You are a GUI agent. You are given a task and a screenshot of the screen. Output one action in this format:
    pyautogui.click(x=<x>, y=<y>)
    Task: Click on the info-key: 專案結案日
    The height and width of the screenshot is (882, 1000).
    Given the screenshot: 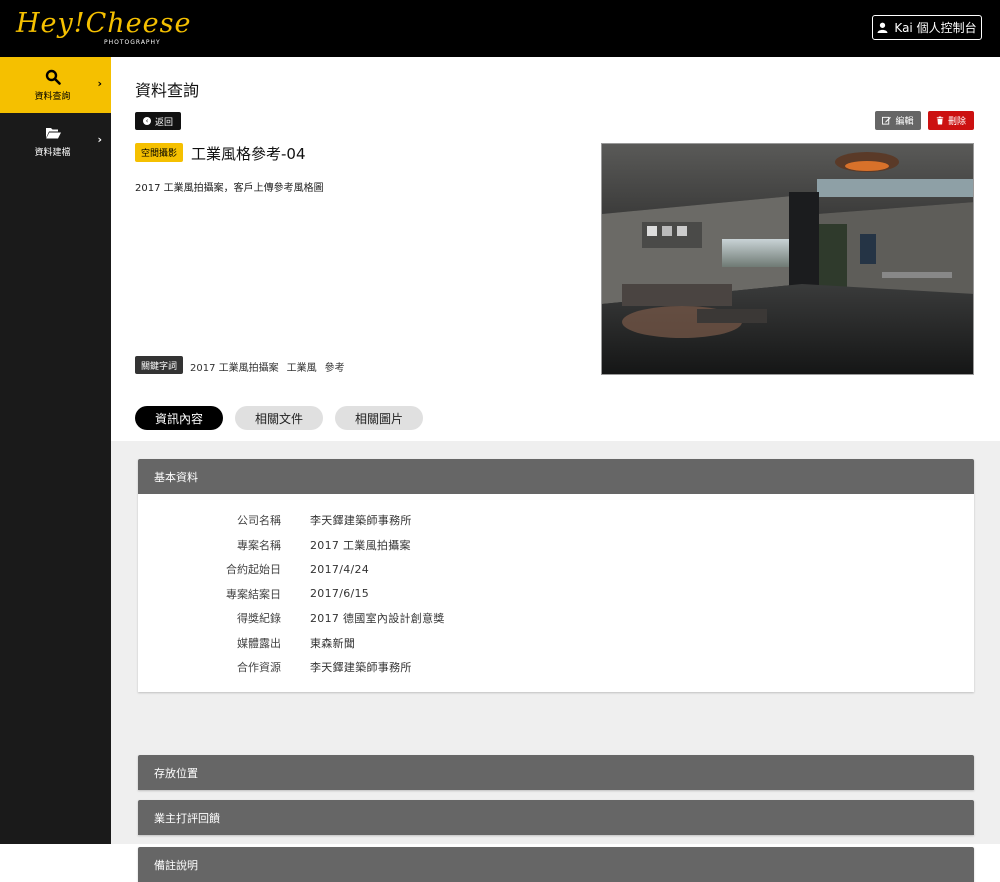 What is the action you would take?
    pyautogui.click(x=253, y=594)
    